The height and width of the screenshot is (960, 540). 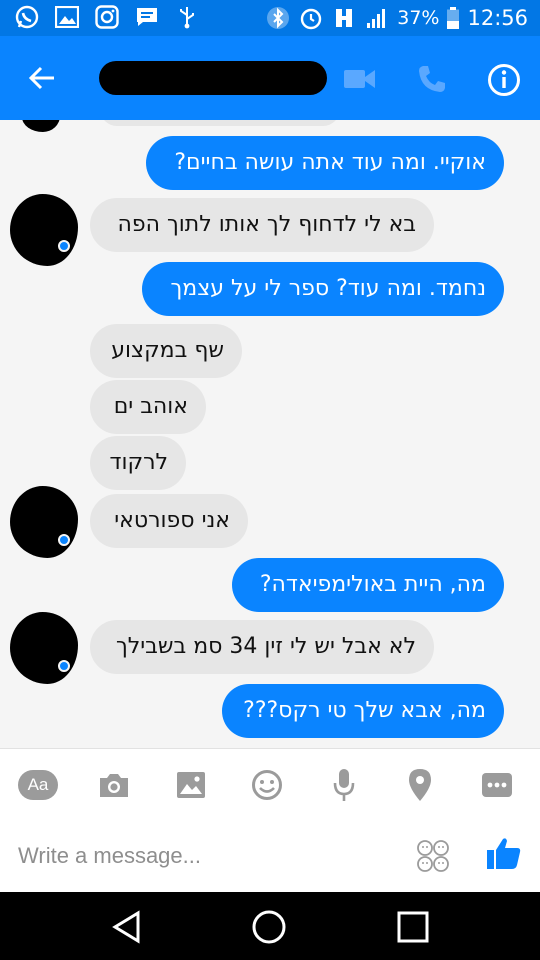 I want to click on info-icon, so click(x=504, y=80).